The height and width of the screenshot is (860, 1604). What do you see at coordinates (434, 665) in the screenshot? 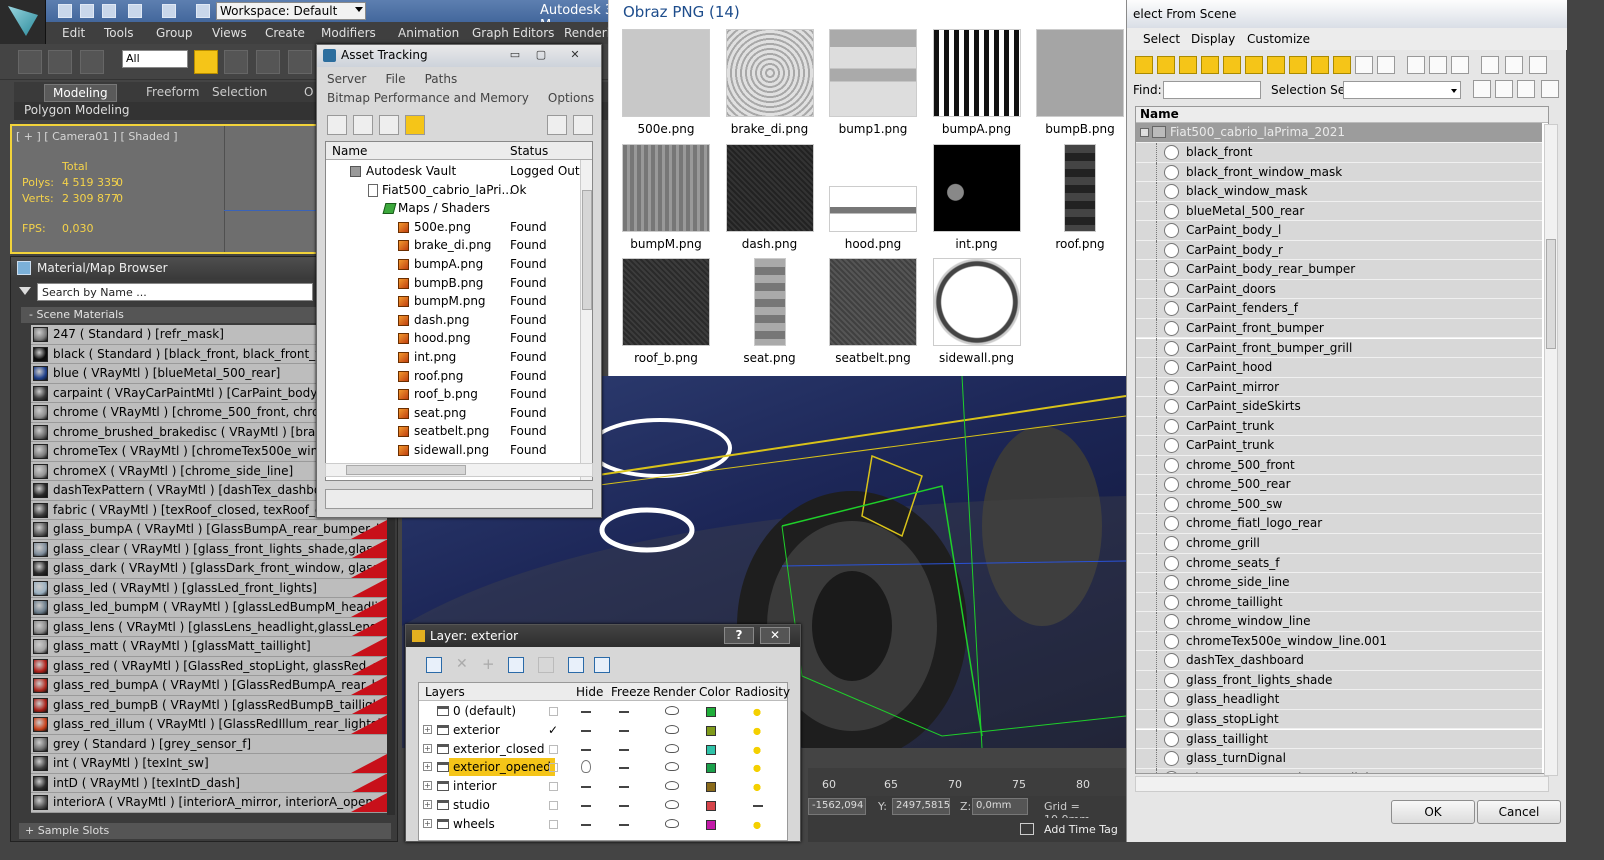
I see `create-layer-icon` at bounding box center [434, 665].